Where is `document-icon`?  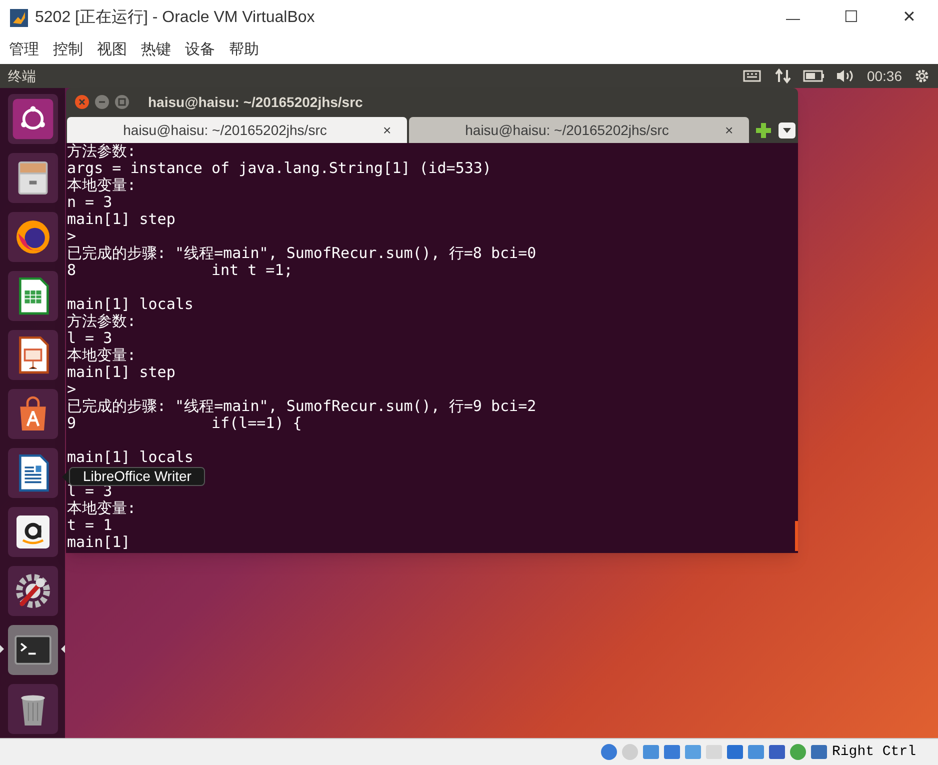 document-icon is located at coordinates (33, 473).